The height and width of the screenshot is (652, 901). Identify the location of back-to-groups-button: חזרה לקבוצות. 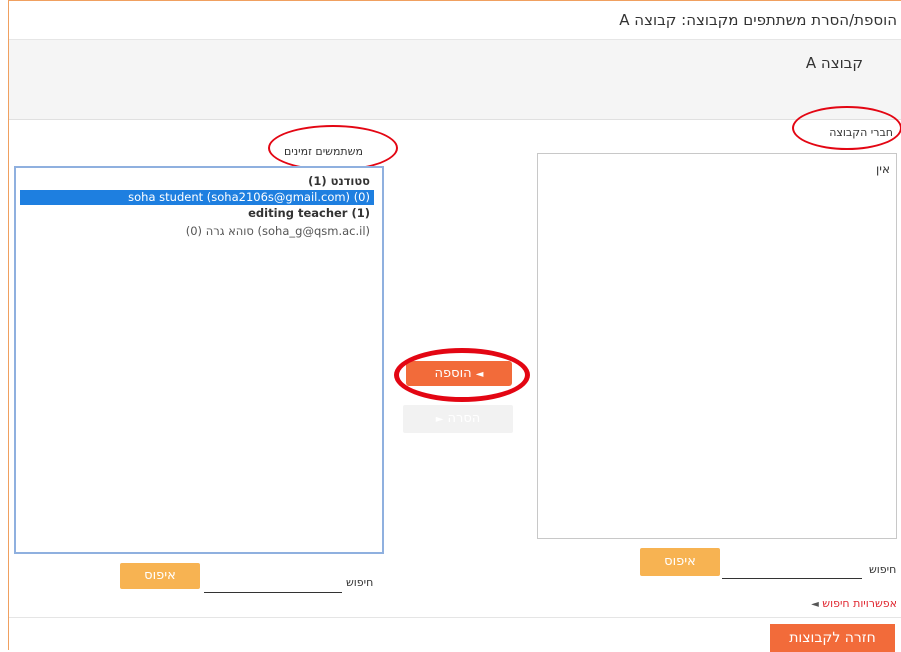
(832, 638).